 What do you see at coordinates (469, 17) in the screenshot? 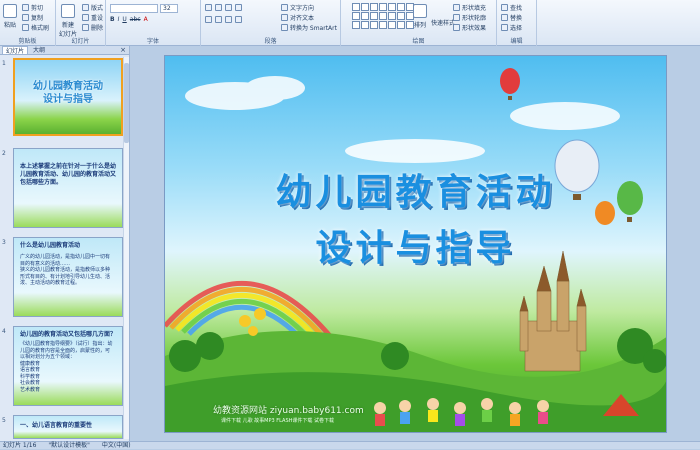
I see `shape-outline-button: 形状轮廓` at bounding box center [469, 17].